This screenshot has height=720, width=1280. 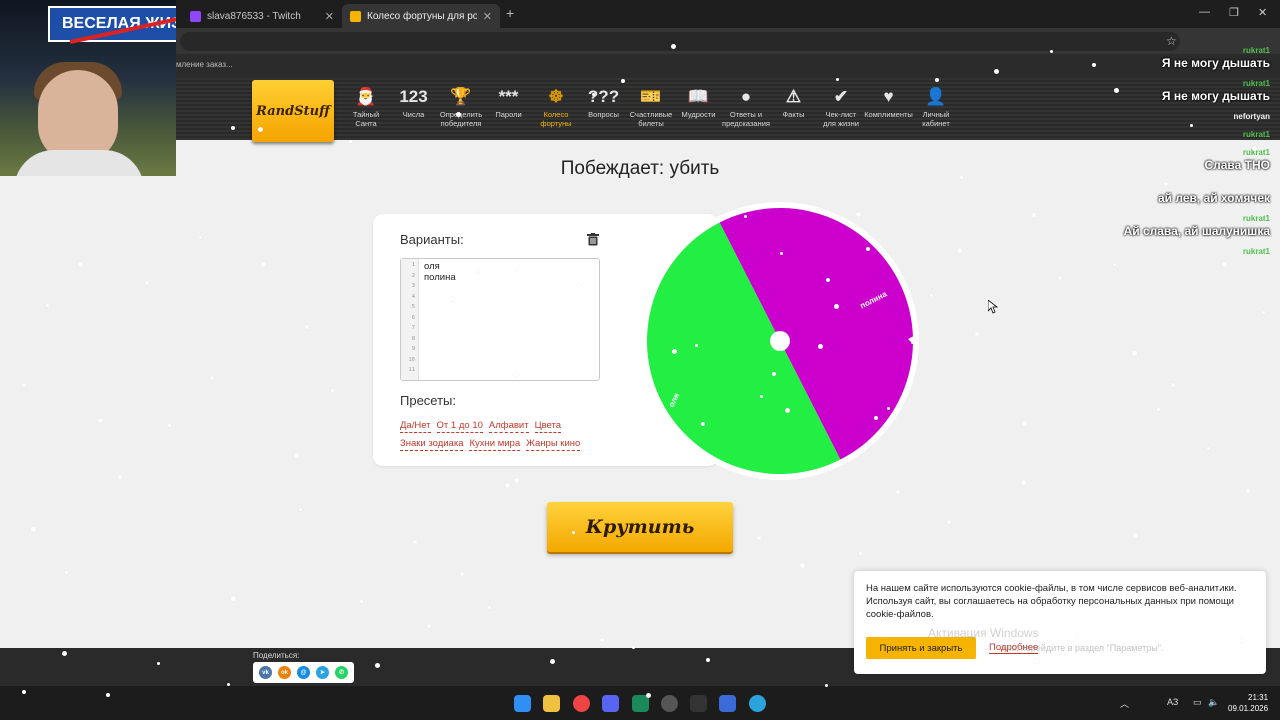 What do you see at coordinates (936, 109) in the screenshot?
I see `nav-item-user: 👤 Личный кабинет` at bounding box center [936, 109].